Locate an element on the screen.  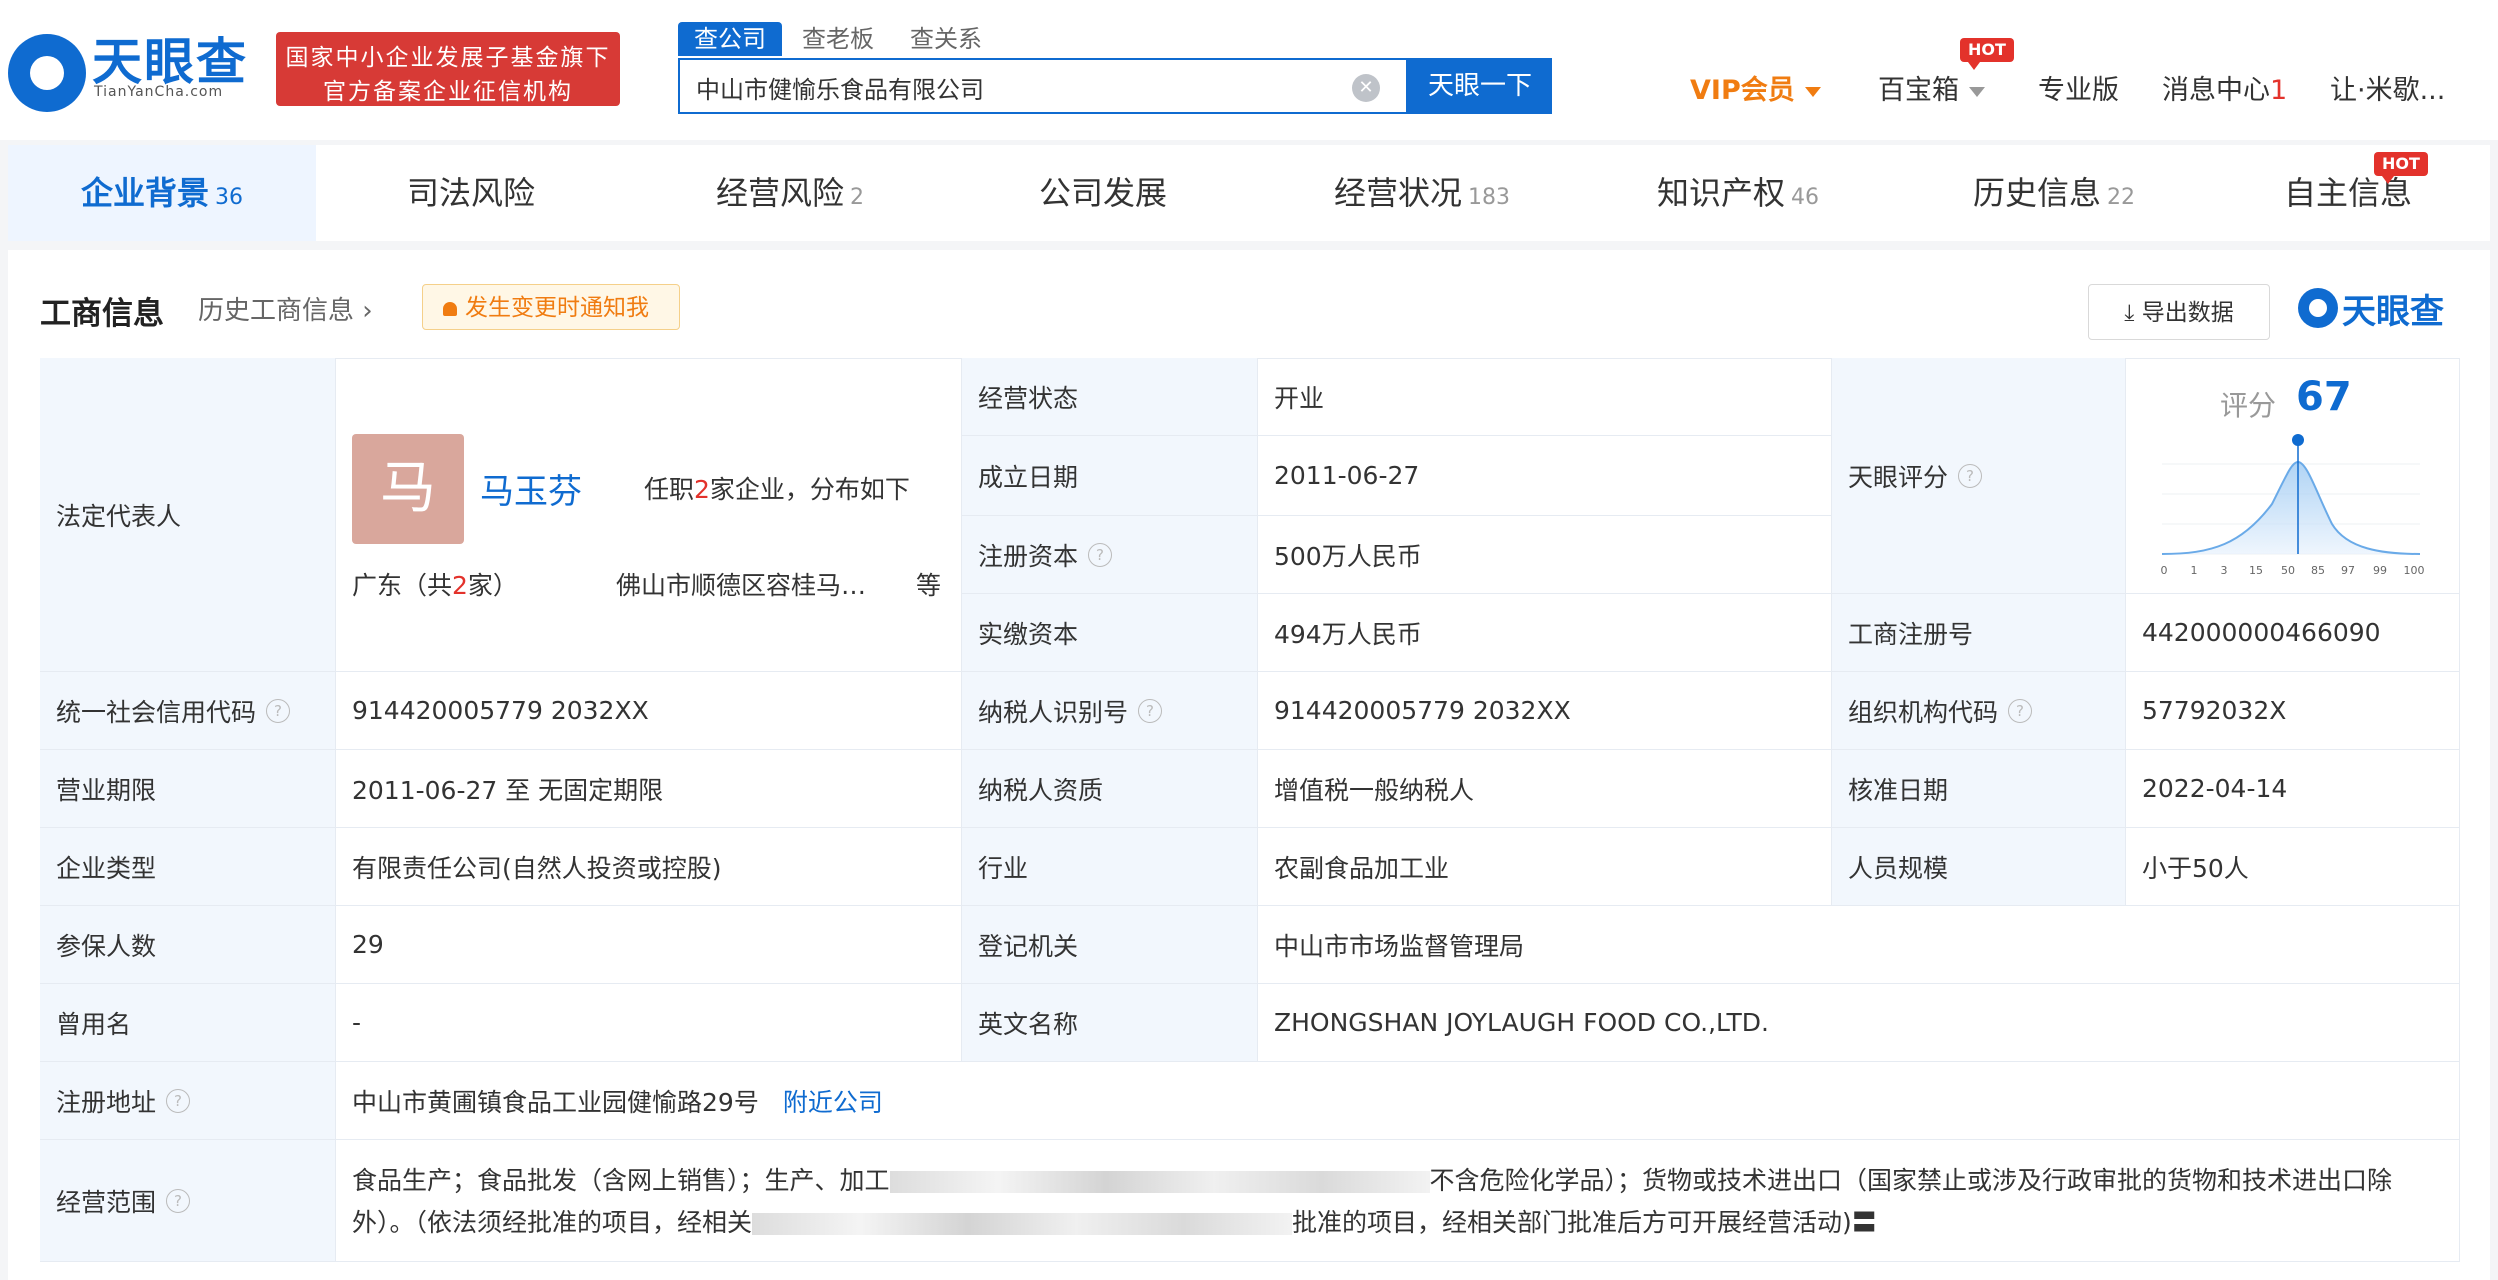
former-name-value: - is located at coordinates (649, 1023).